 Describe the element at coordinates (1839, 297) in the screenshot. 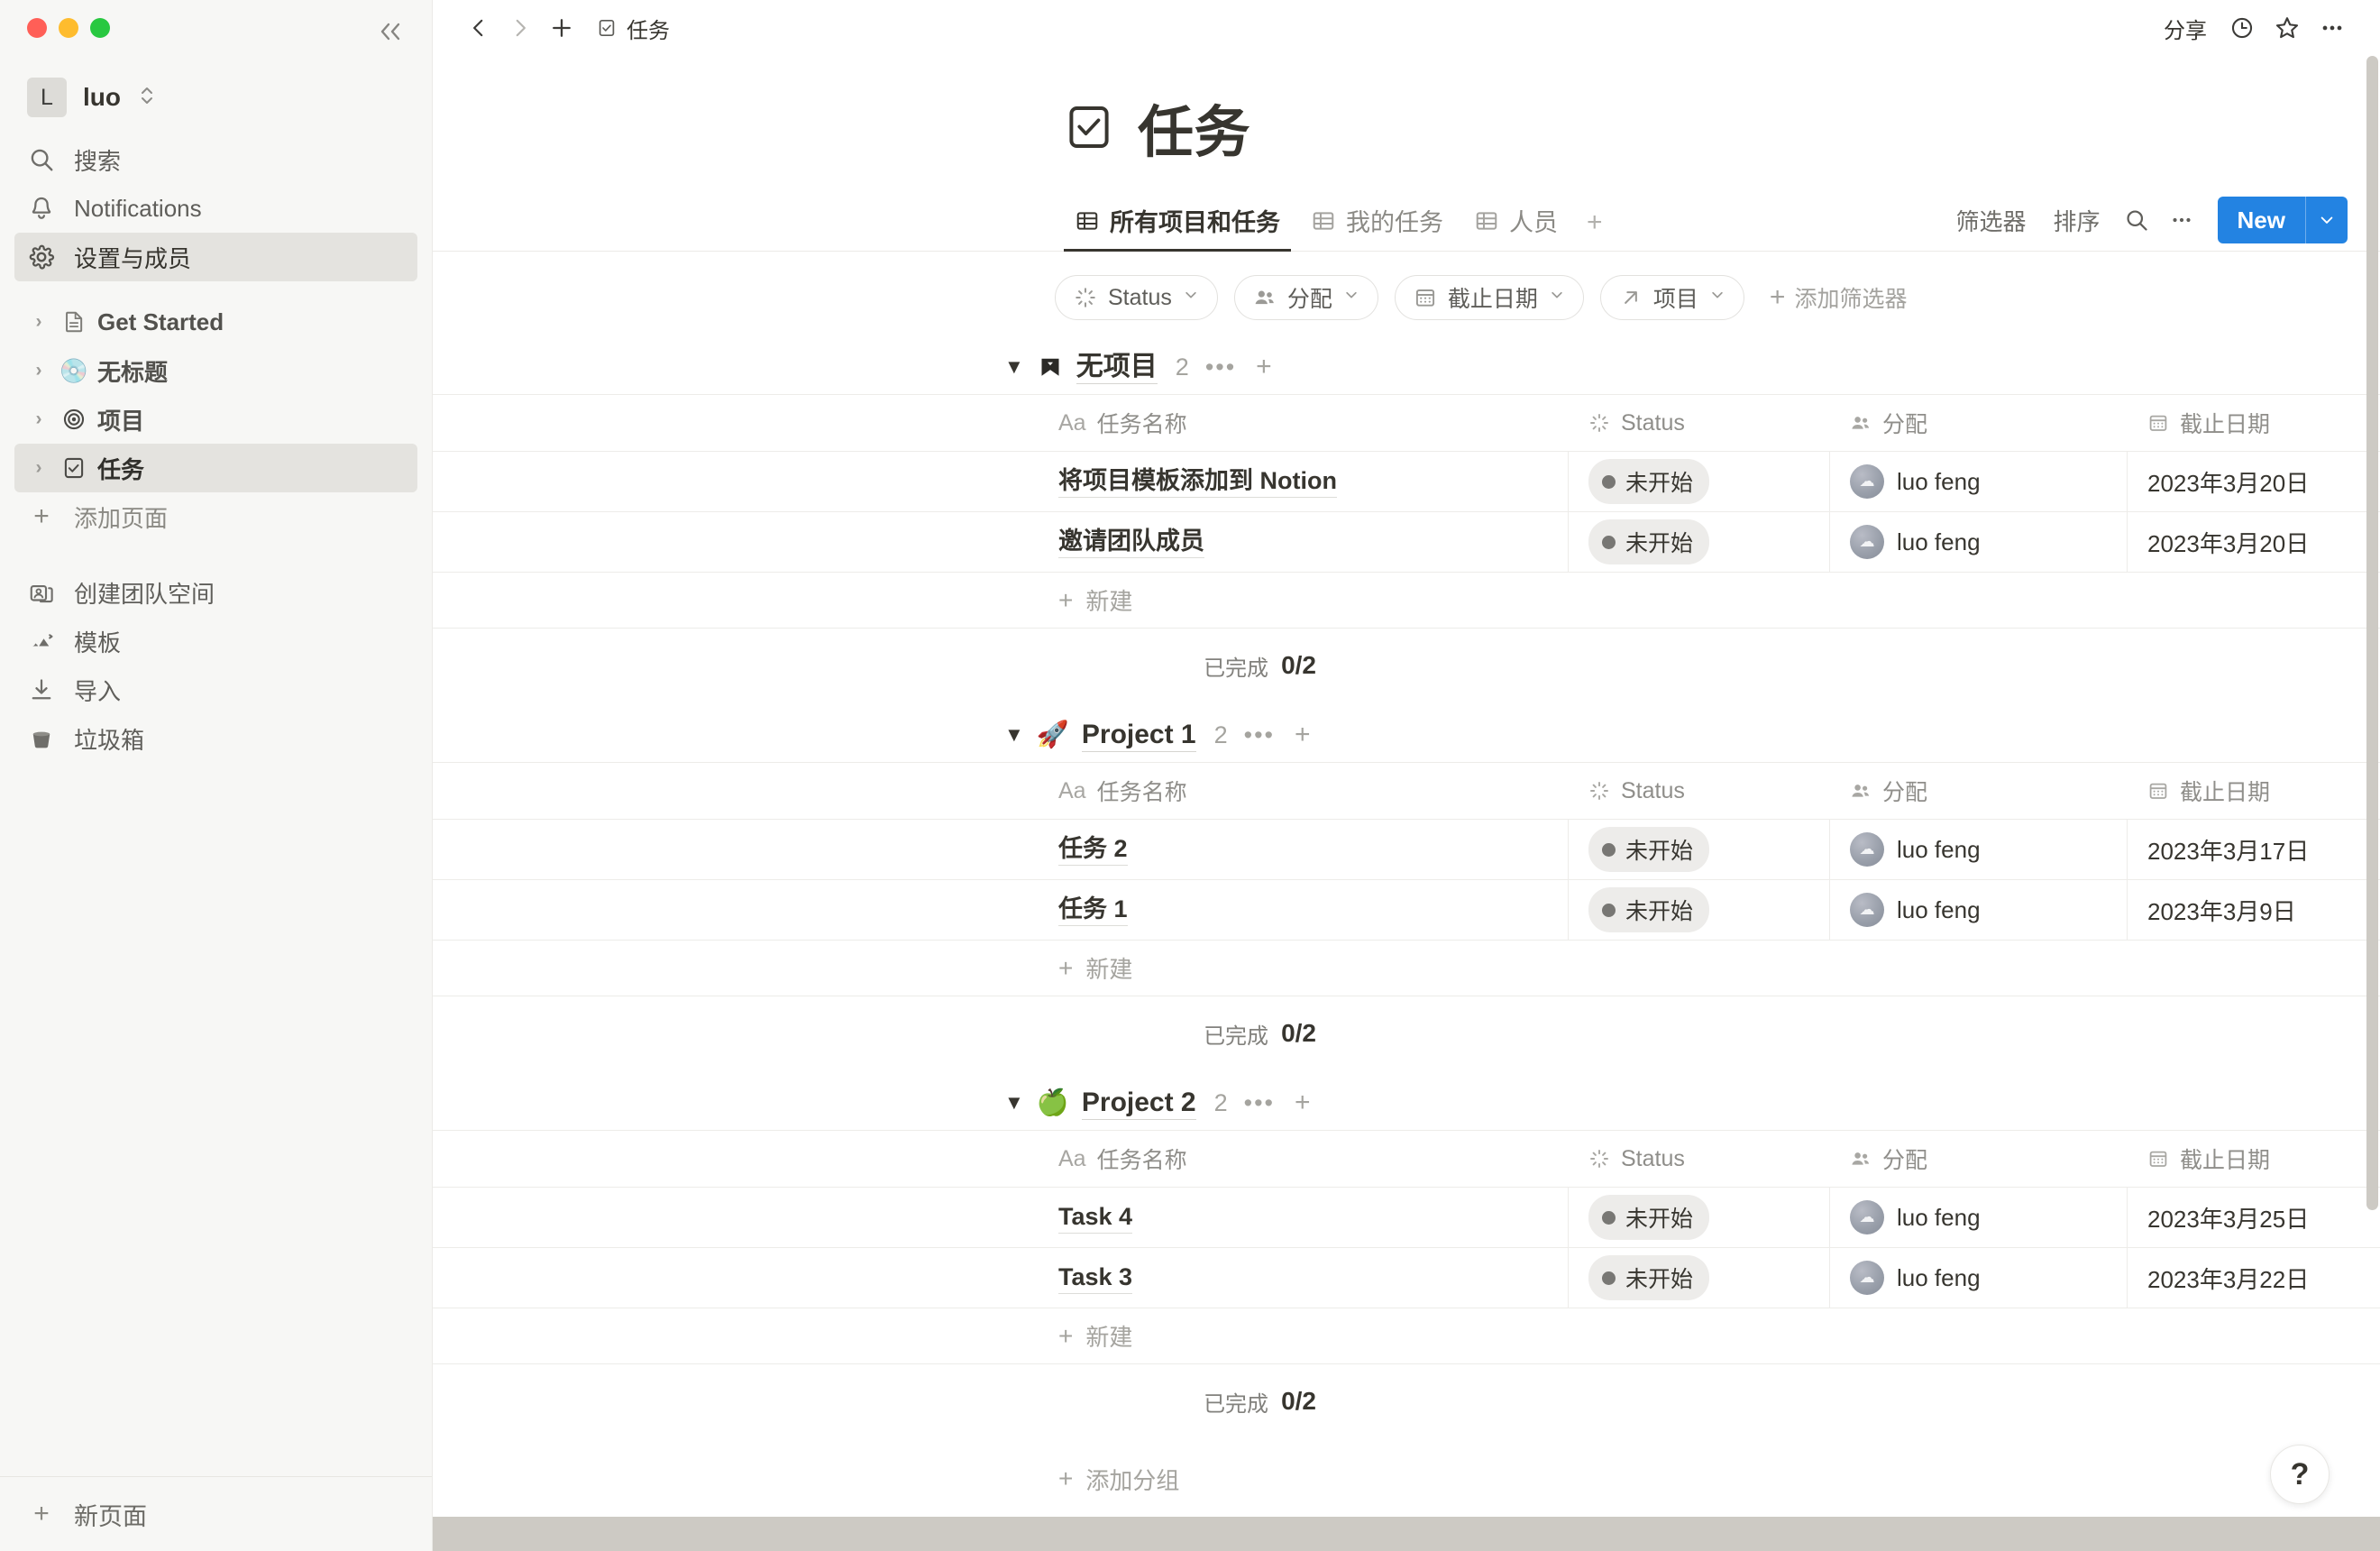

I see `add-filter-button: + 添加筛选器` at that location.